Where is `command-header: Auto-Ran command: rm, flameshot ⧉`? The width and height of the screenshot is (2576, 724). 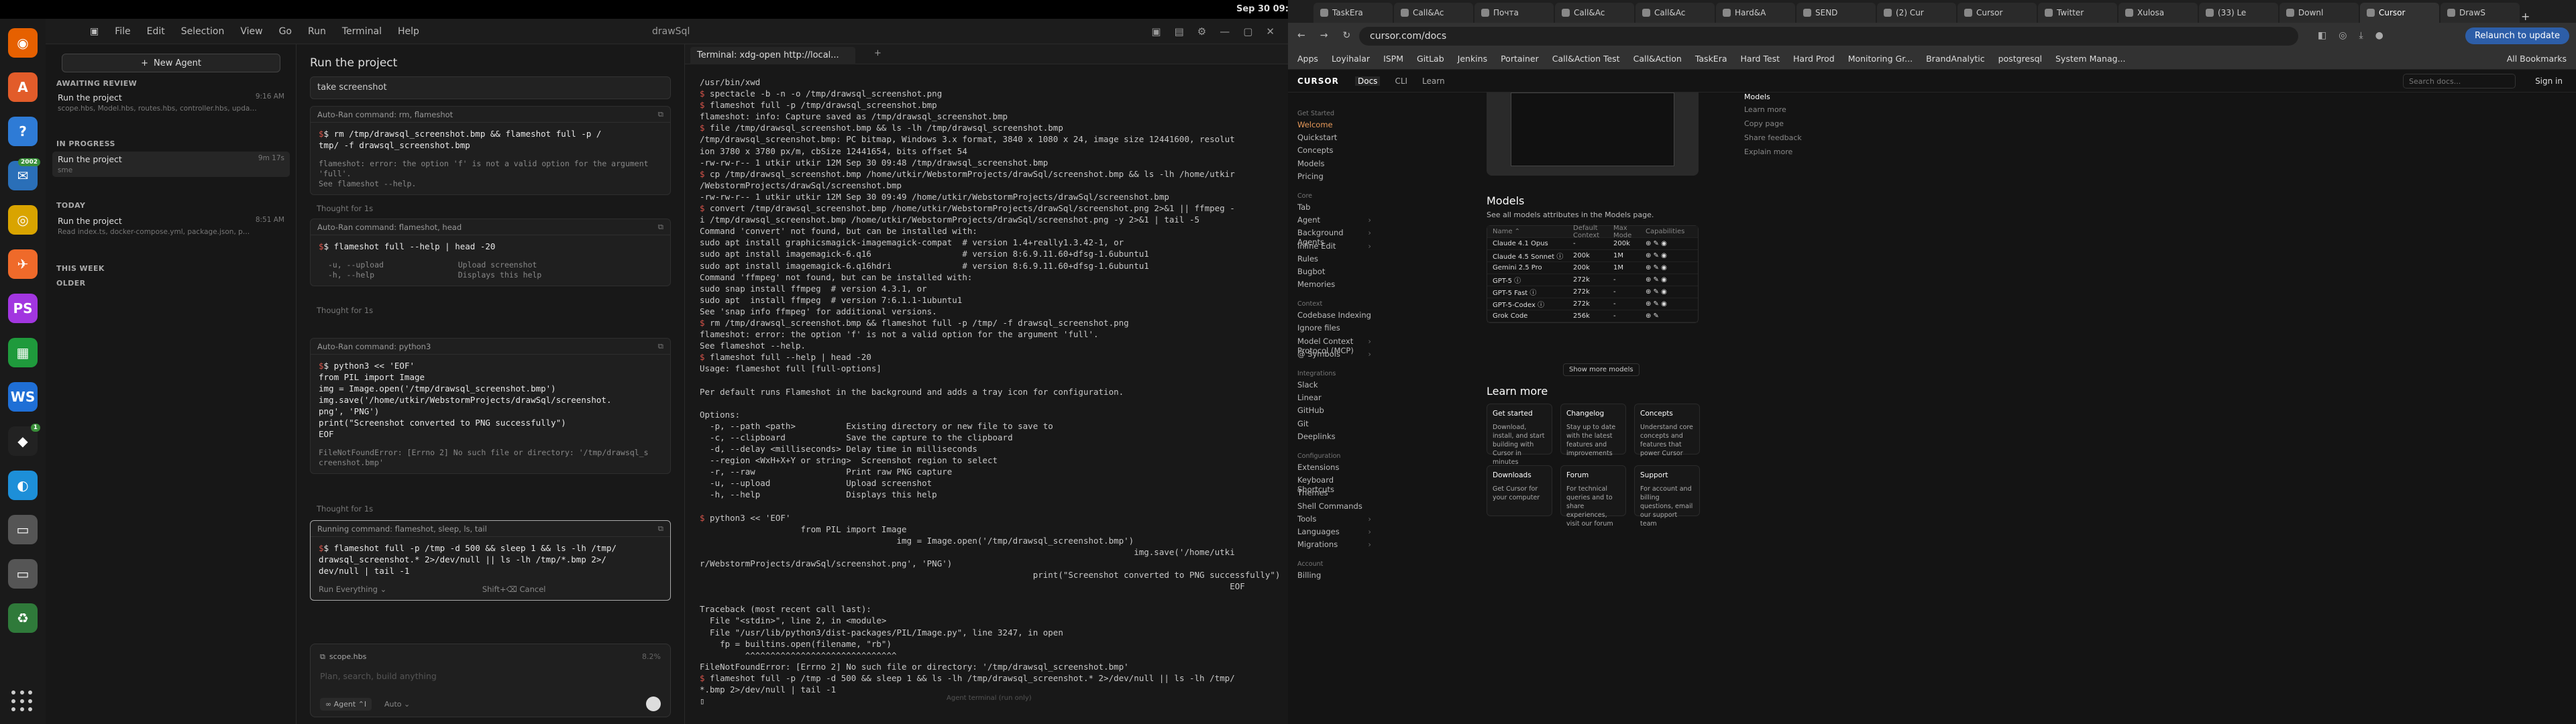
command-header: Auto-Ran command: rm, flameshot ⧉ is located at coordinates (490, 115).